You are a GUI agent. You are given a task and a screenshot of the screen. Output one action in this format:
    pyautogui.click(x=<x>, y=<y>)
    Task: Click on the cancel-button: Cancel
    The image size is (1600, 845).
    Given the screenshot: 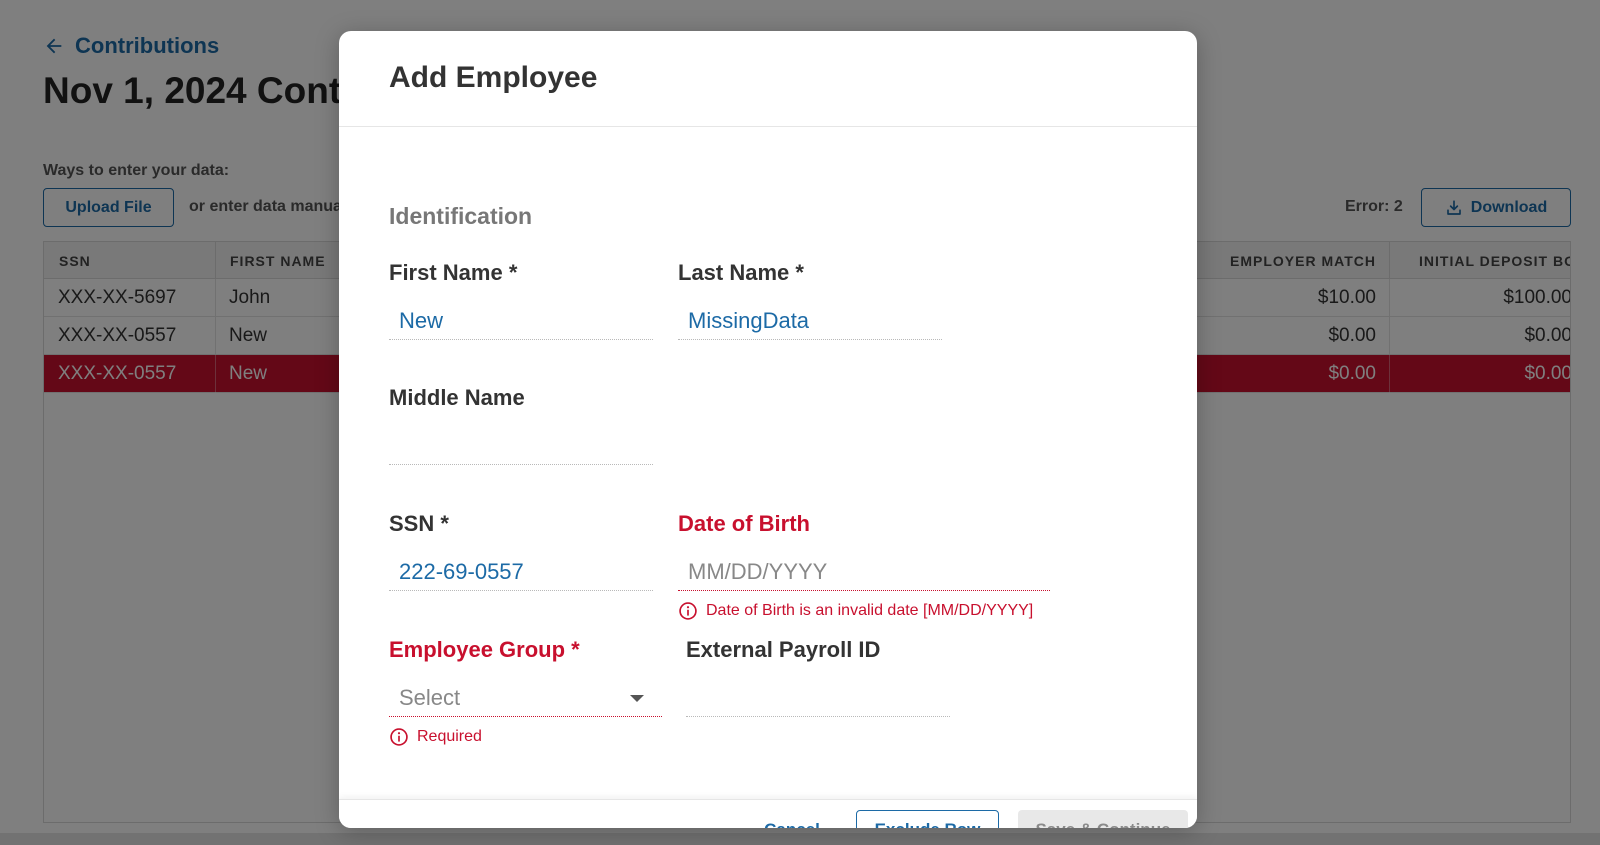 What is the action you would take?
    pyautogui.click(x=792, y=819)
    